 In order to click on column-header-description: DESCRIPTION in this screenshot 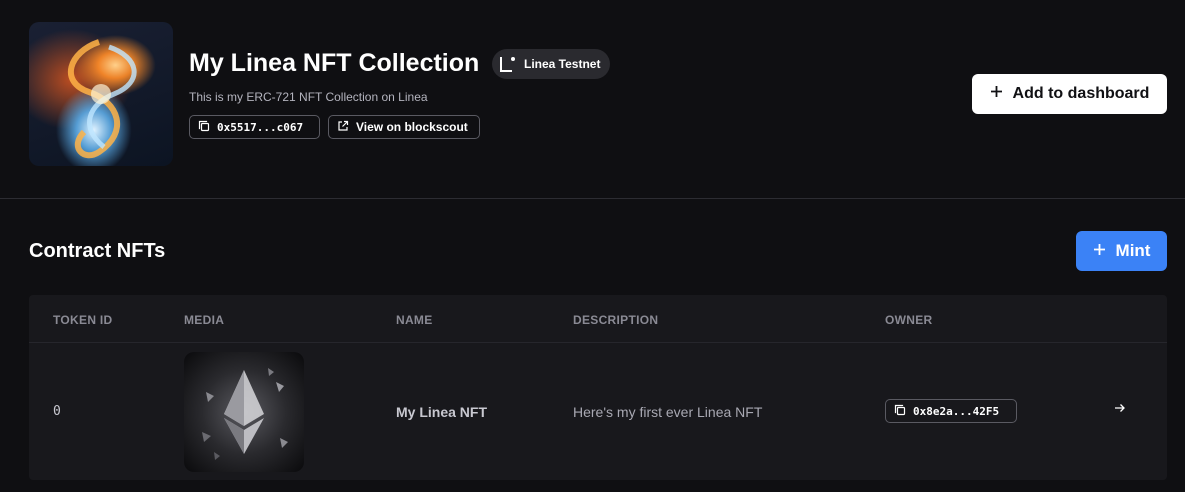, I will do `click(616, 320)`.